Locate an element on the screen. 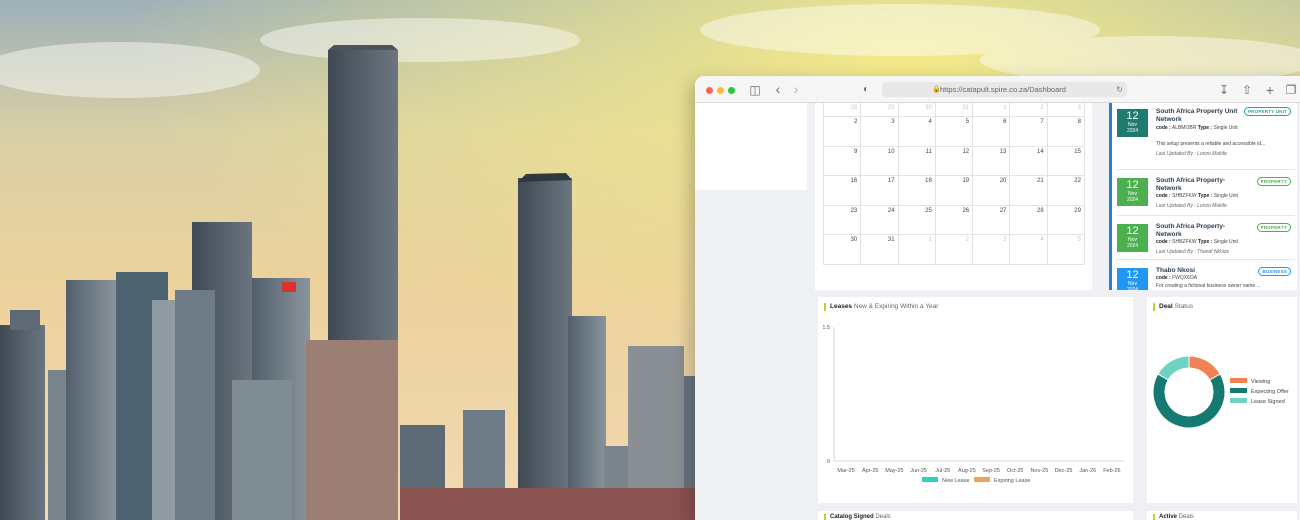  x-tick-label: Jul-25 is located at coordinates (942, 471).